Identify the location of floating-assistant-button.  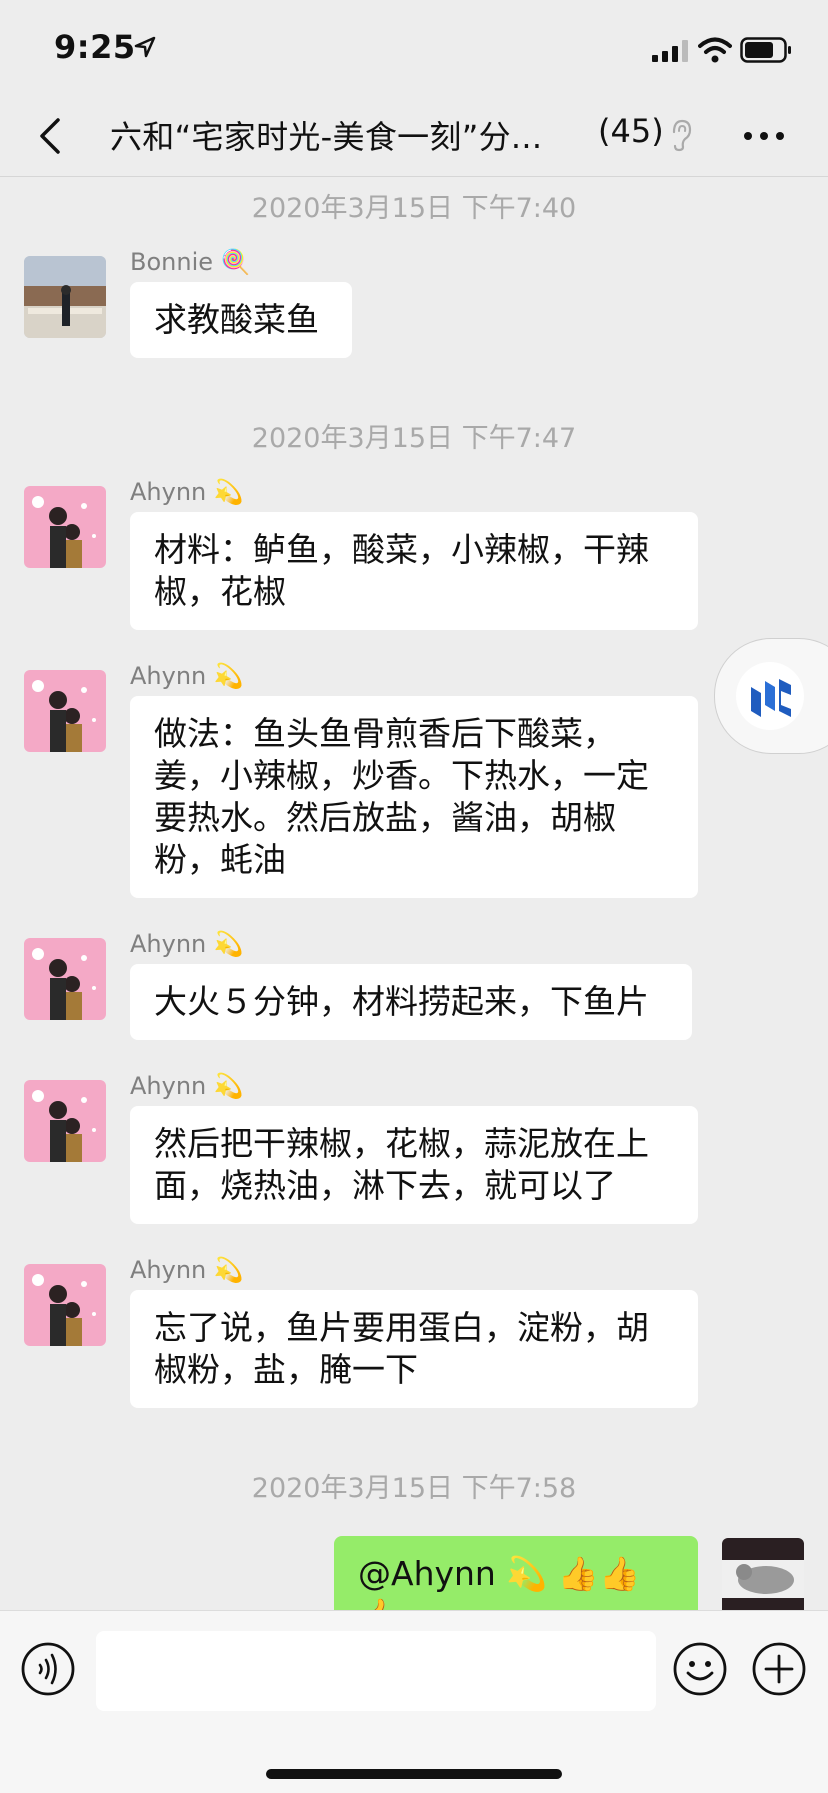
(771, 696).